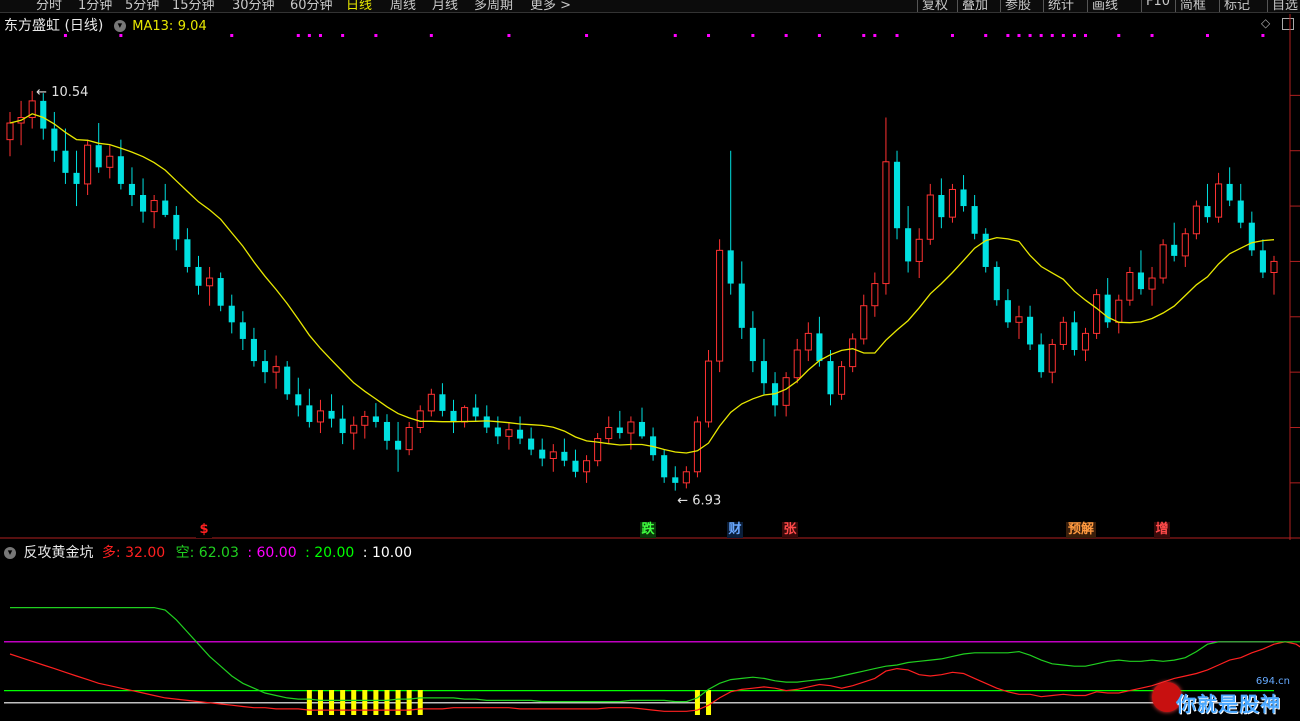  Describe the element at coordinates (204, 530) in the screenshot. I see `event-badge-0: $` at that location.